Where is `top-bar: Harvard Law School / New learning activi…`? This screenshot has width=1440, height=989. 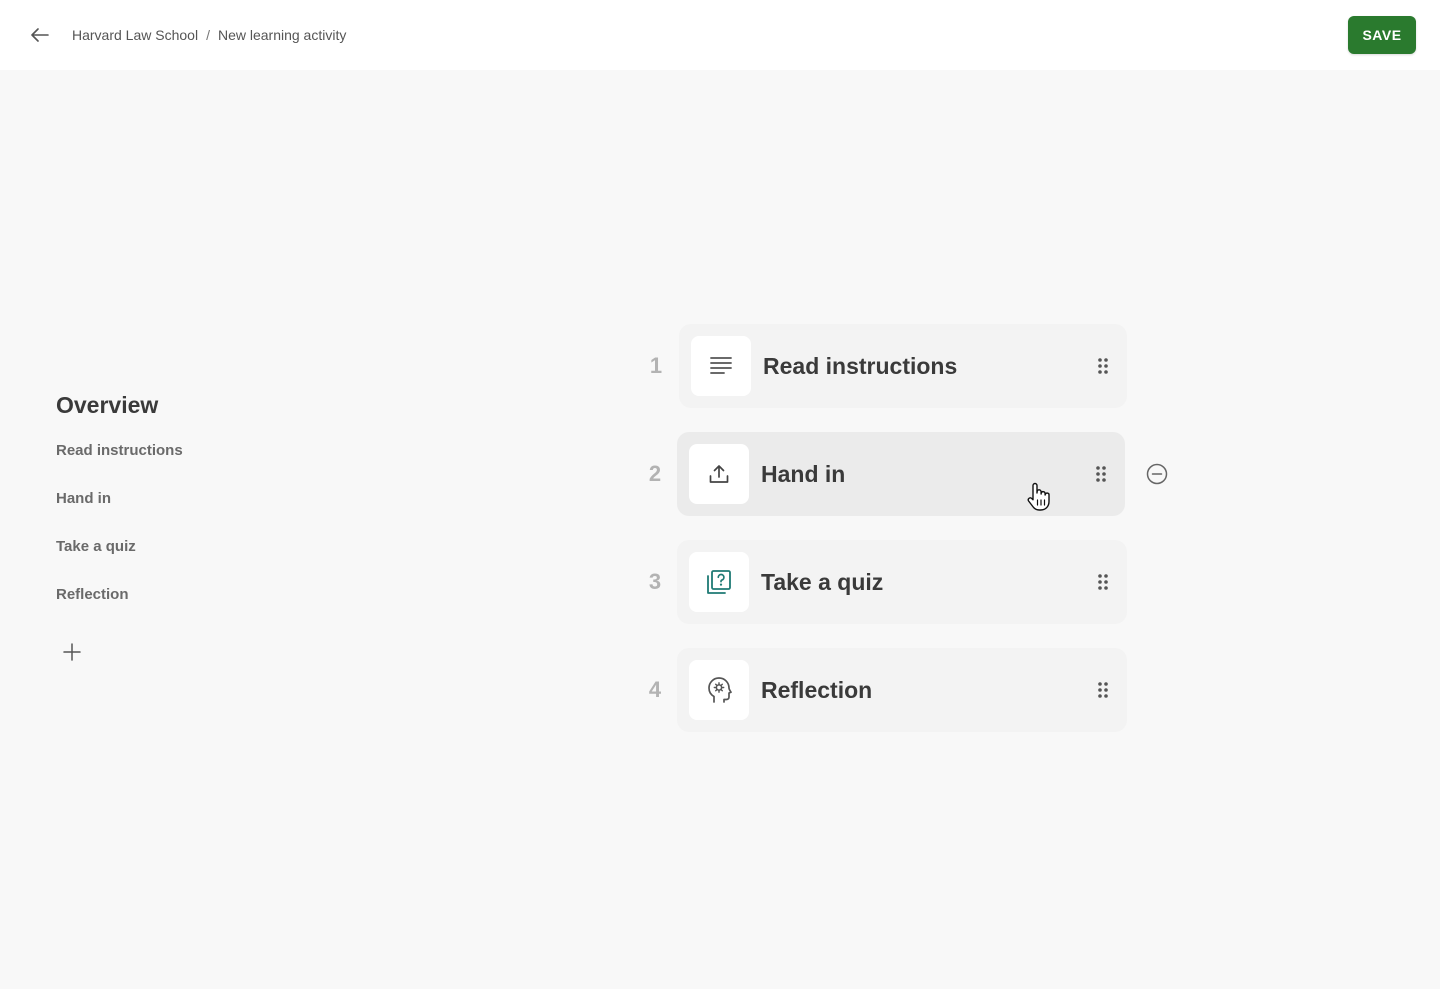 top-bar: Harvard Law School / New learning activi… is located at coordinates (720, 35).